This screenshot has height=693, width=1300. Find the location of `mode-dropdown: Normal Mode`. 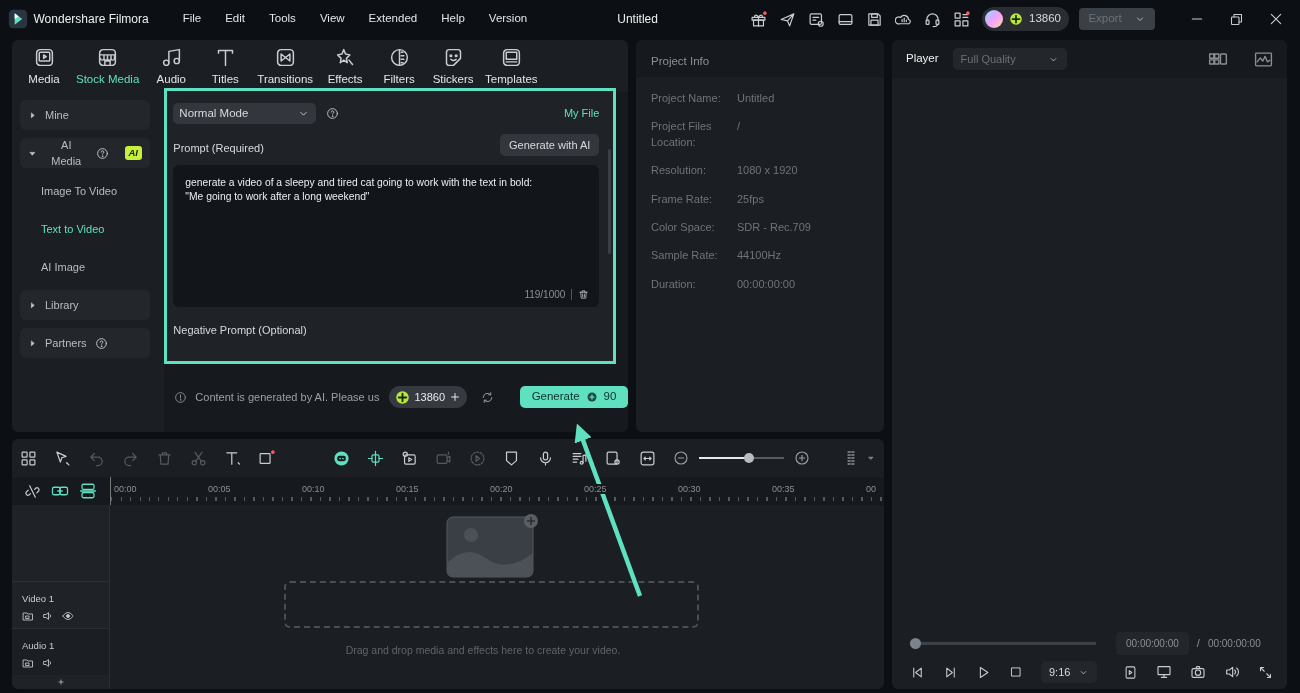

mode-dropdown: Normal Mode is located at coordinates (245, 113).